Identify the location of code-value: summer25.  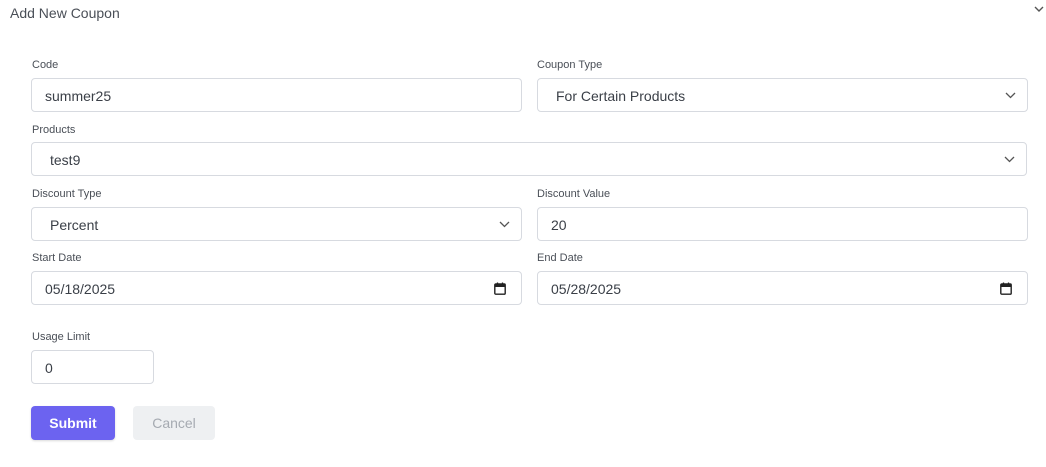
(78, 96).